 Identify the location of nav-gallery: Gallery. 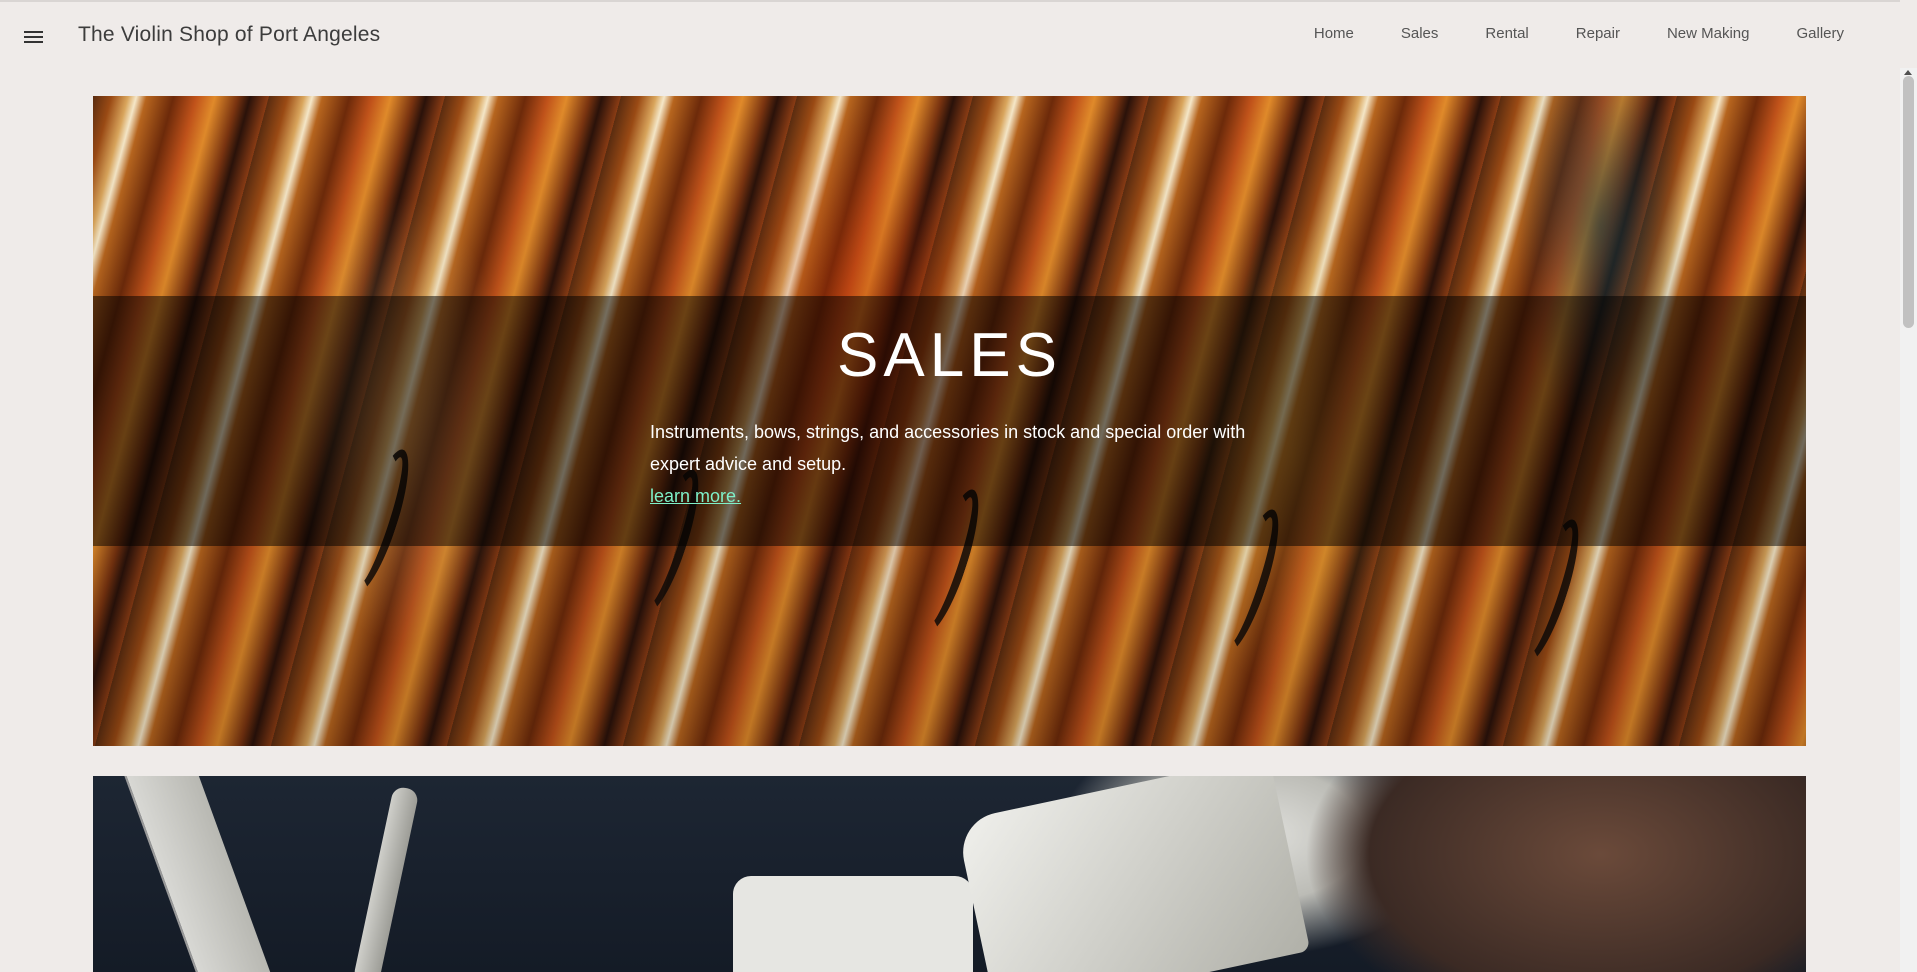
(1820, 33).